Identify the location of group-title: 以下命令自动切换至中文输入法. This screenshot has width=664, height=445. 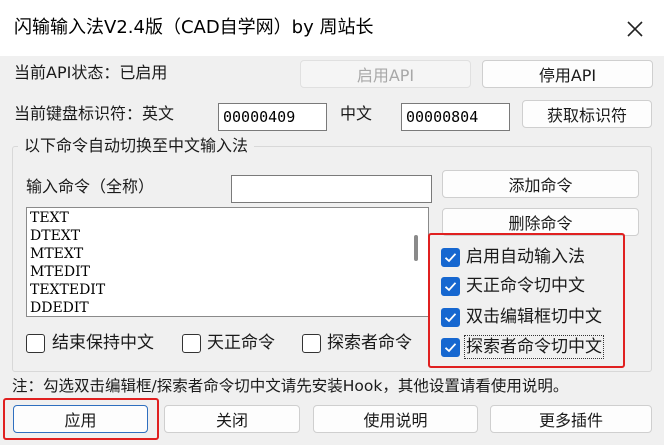
(136, 146).